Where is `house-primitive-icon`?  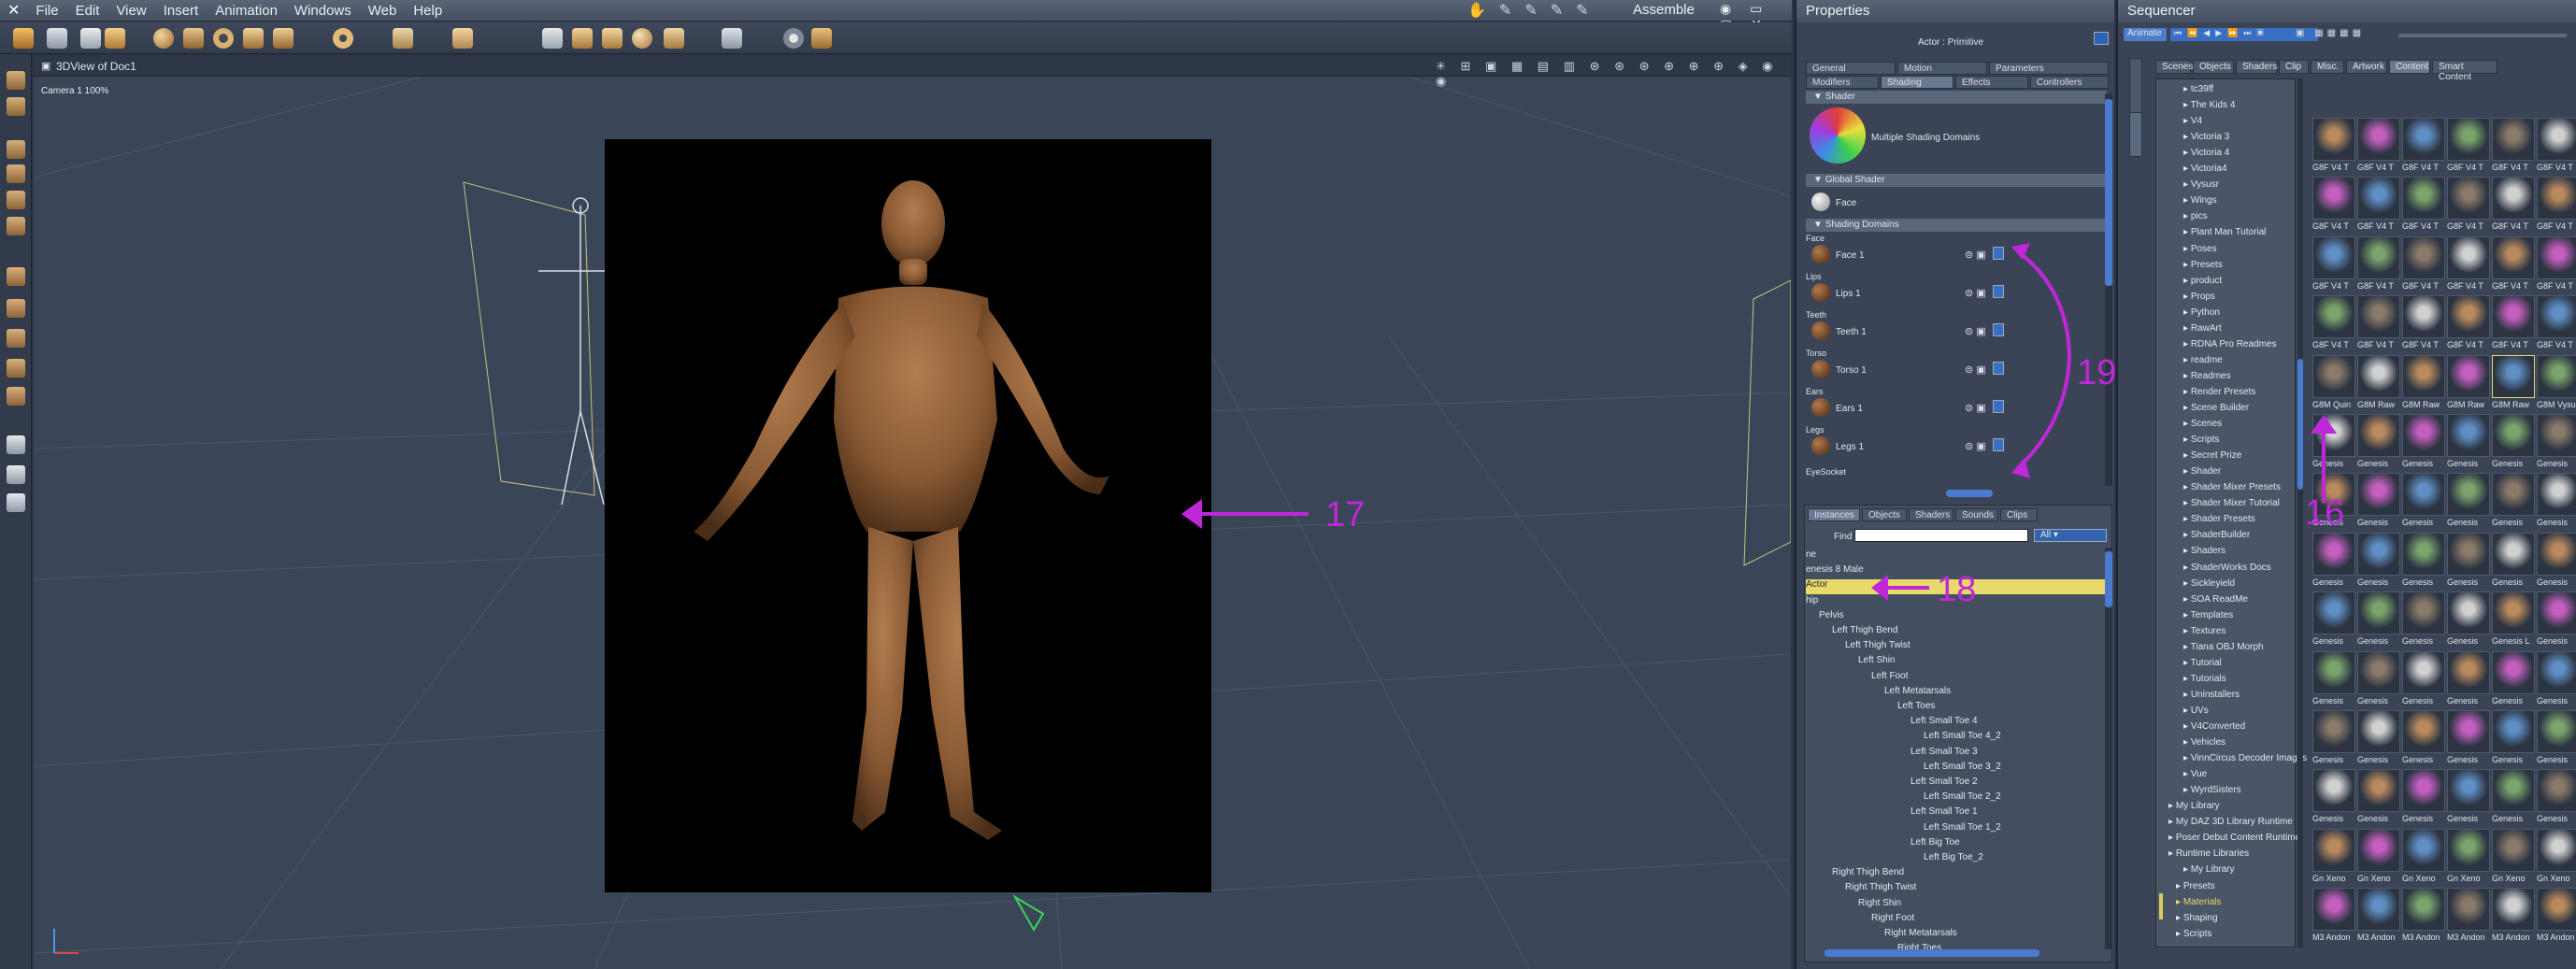
house-primitive-icon is located at coordinates (582, 38).